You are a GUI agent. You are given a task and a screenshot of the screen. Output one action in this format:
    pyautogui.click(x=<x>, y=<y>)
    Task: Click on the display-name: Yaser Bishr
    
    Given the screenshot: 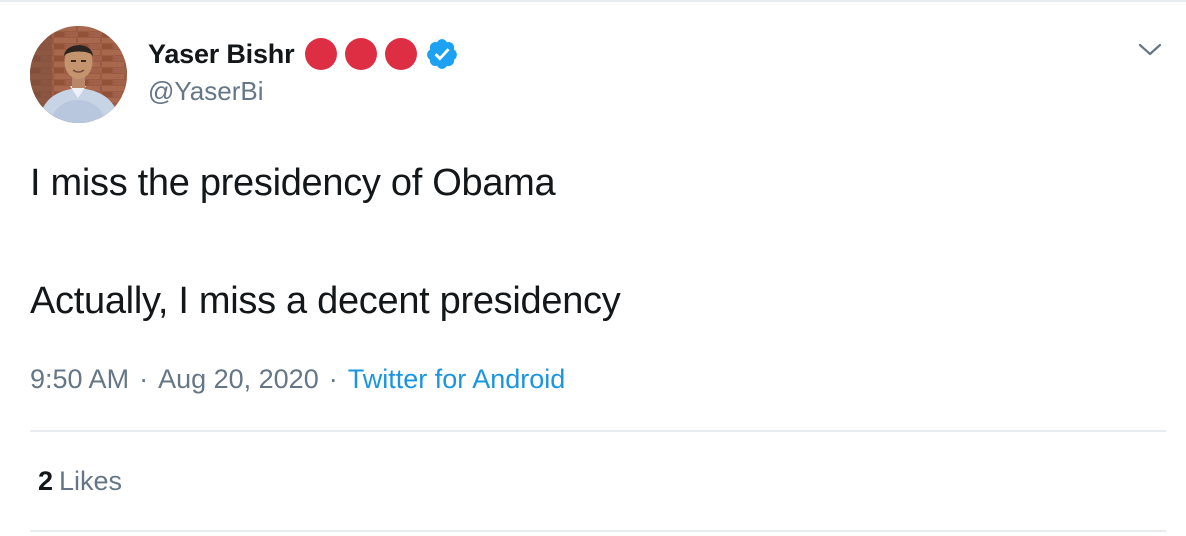 What is the action you would take?
    pyautogui.click(x=221, y=54)
    